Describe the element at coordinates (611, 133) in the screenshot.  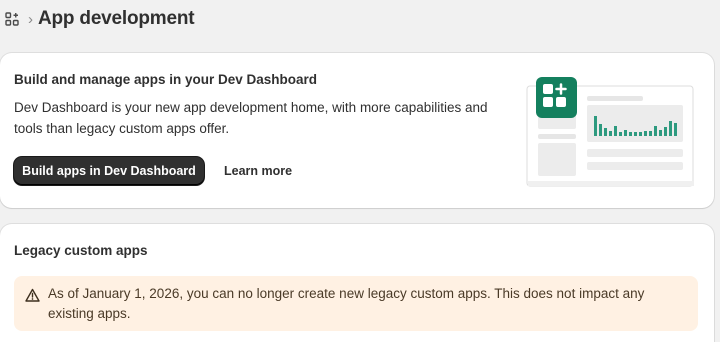
I see `dev-dashboard-illustration` at that location.